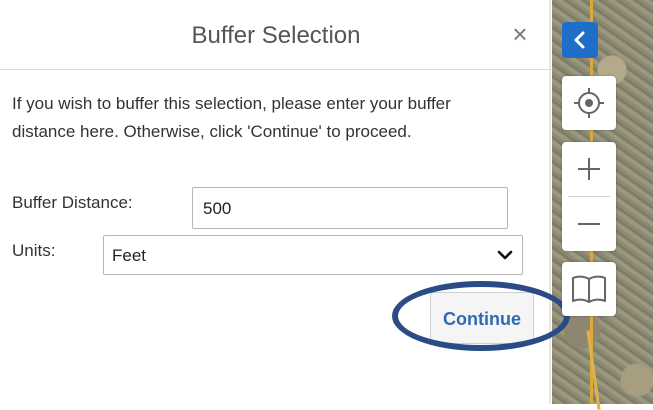 The image size is (653, 410). I want to click on chevron-down-icon, so click(505, 255).